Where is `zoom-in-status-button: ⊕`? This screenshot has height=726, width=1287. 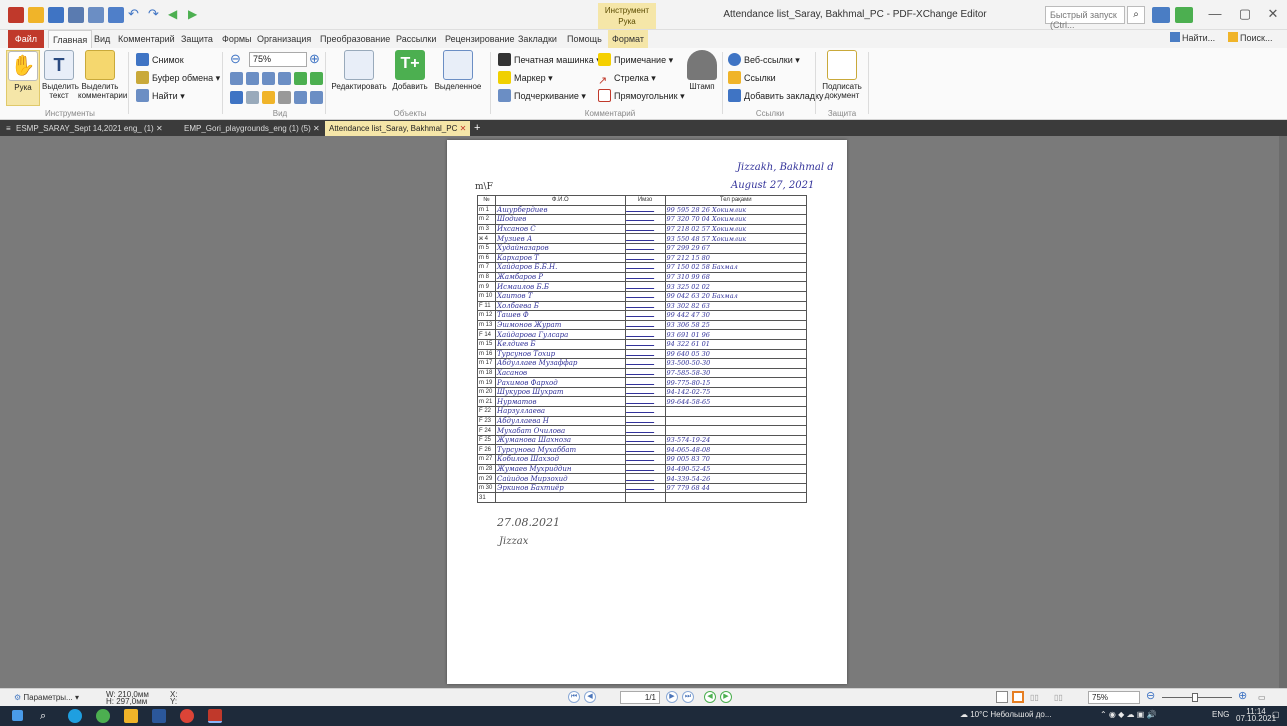
zoom-in-status-button: ⊕ is located at coordinates (1242, 696).